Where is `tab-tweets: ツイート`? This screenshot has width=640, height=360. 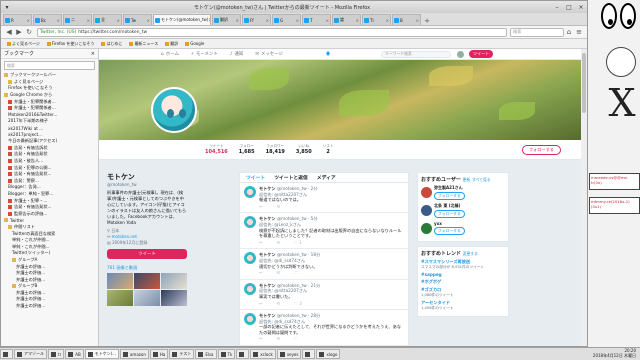 tab-tweets: ツイート is located at coordinates (255, 177).